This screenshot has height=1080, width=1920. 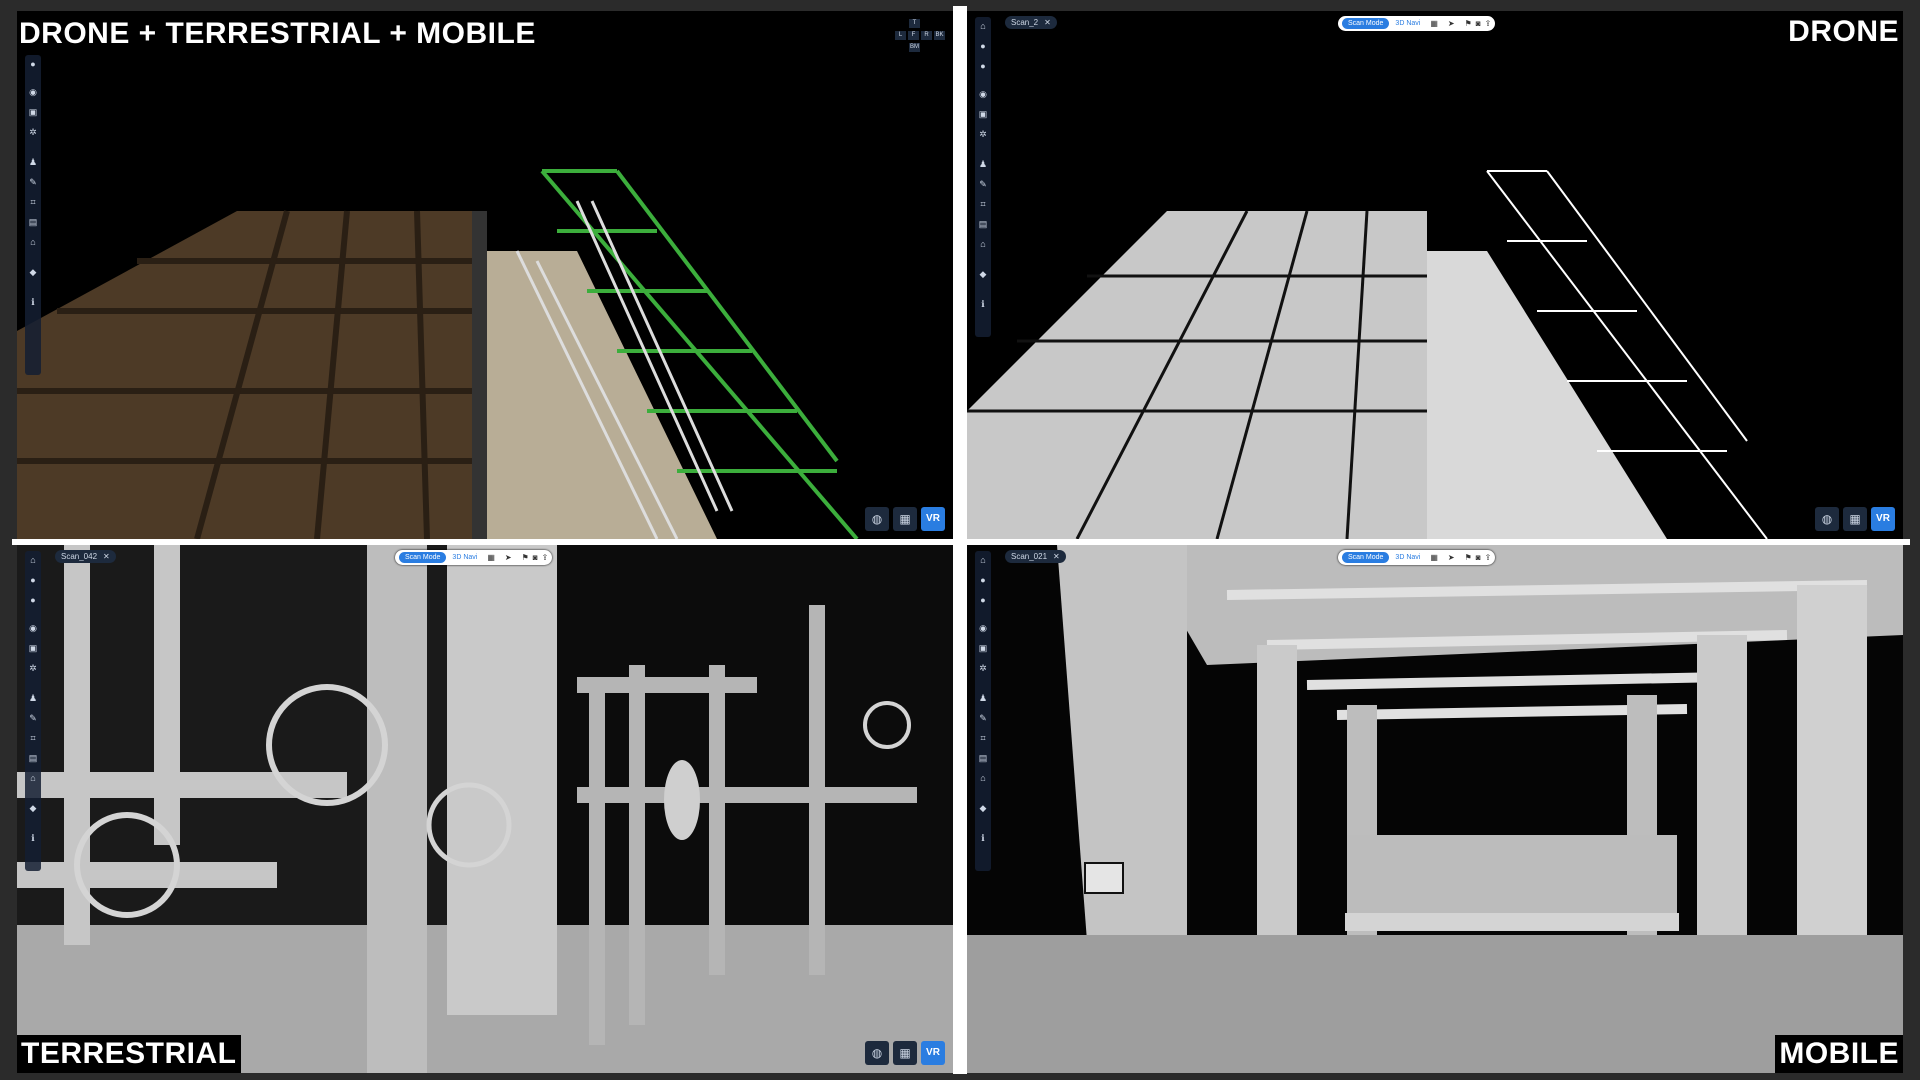 I want to click on view-front-button: F, so click(x=913, y=35).